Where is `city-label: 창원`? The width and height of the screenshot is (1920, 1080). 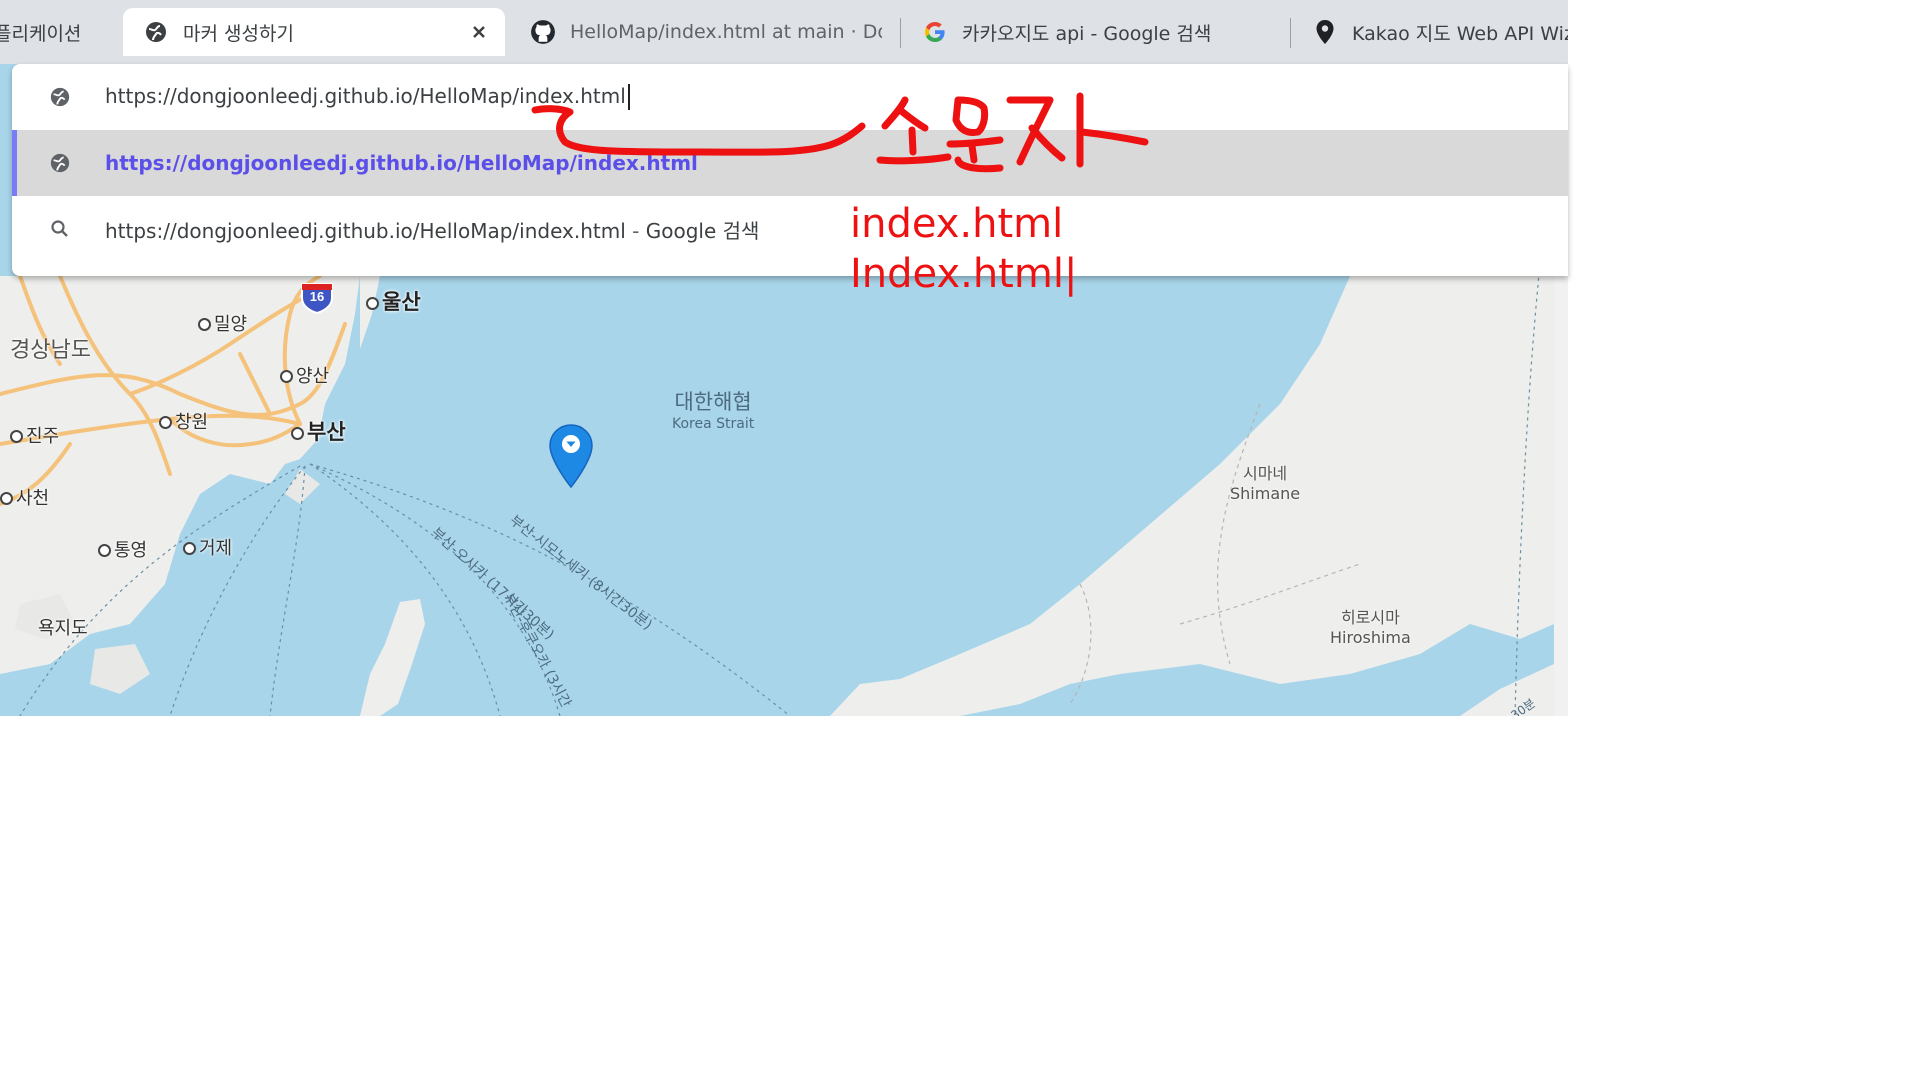 city-label: 창원 is located at coordinates (183, 421).